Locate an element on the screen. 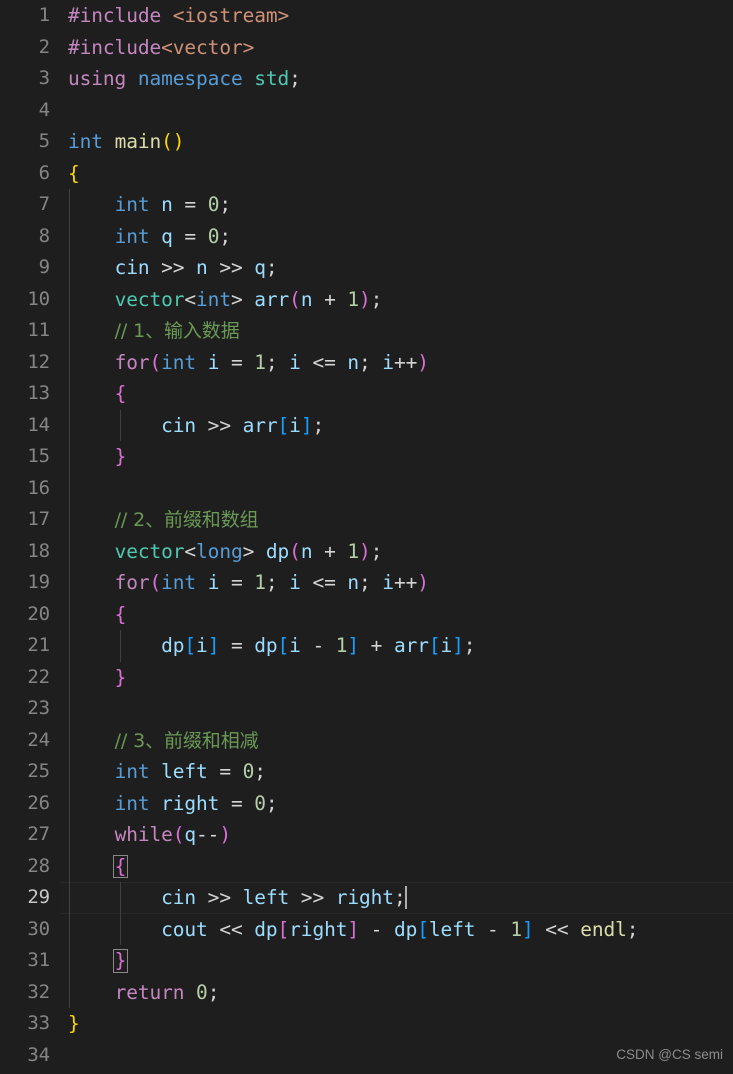  code-line: 11 // 1、输入数据 is located at coordinates (366, 331).